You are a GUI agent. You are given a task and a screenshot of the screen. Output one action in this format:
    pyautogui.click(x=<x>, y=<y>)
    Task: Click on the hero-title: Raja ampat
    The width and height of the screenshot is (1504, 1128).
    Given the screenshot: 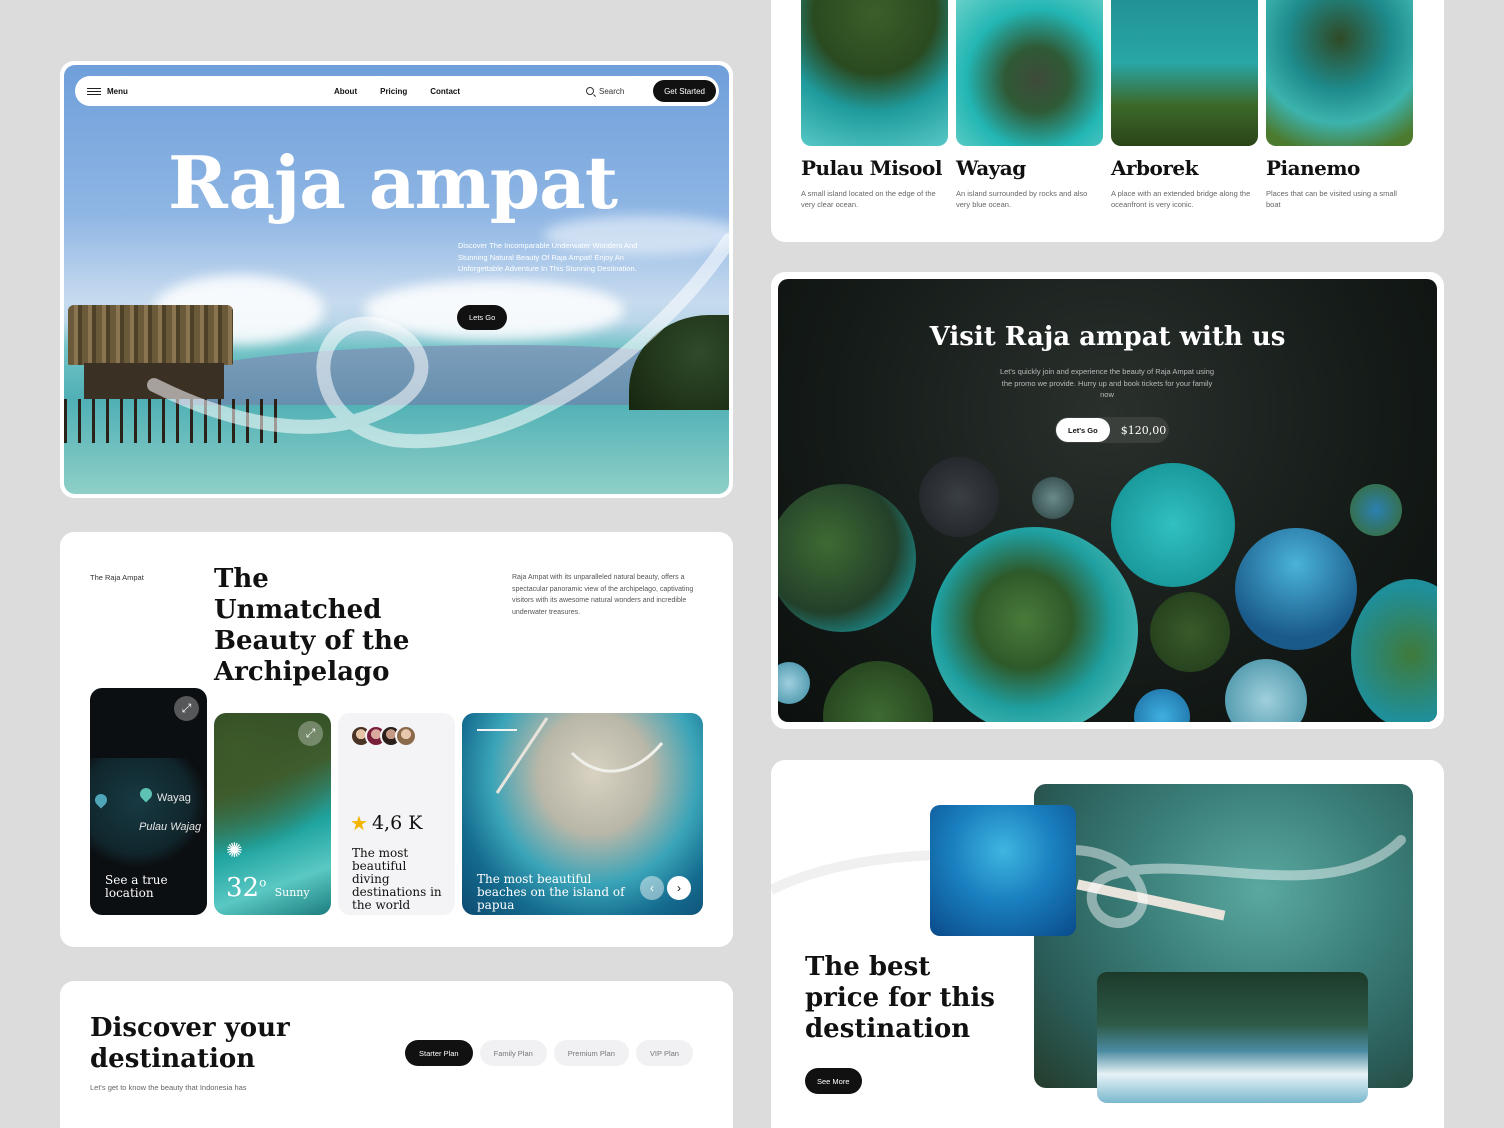 What is the action you would take?
    pyautogui.click(x=393, y=182)
    